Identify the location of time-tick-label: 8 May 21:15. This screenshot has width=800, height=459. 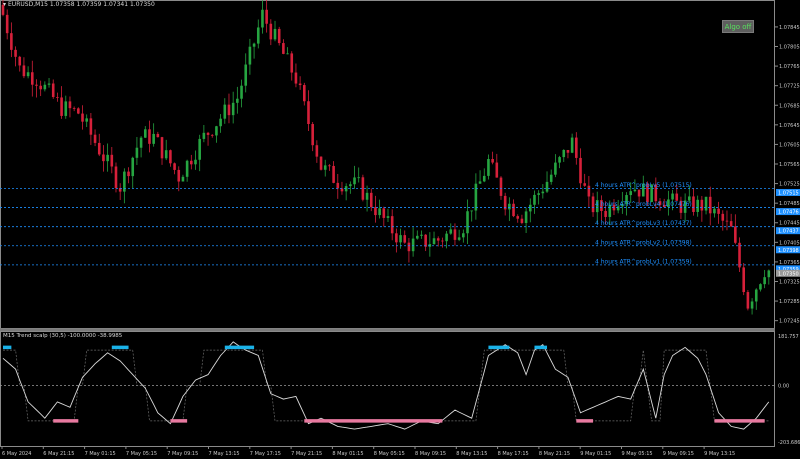
(554, 454).